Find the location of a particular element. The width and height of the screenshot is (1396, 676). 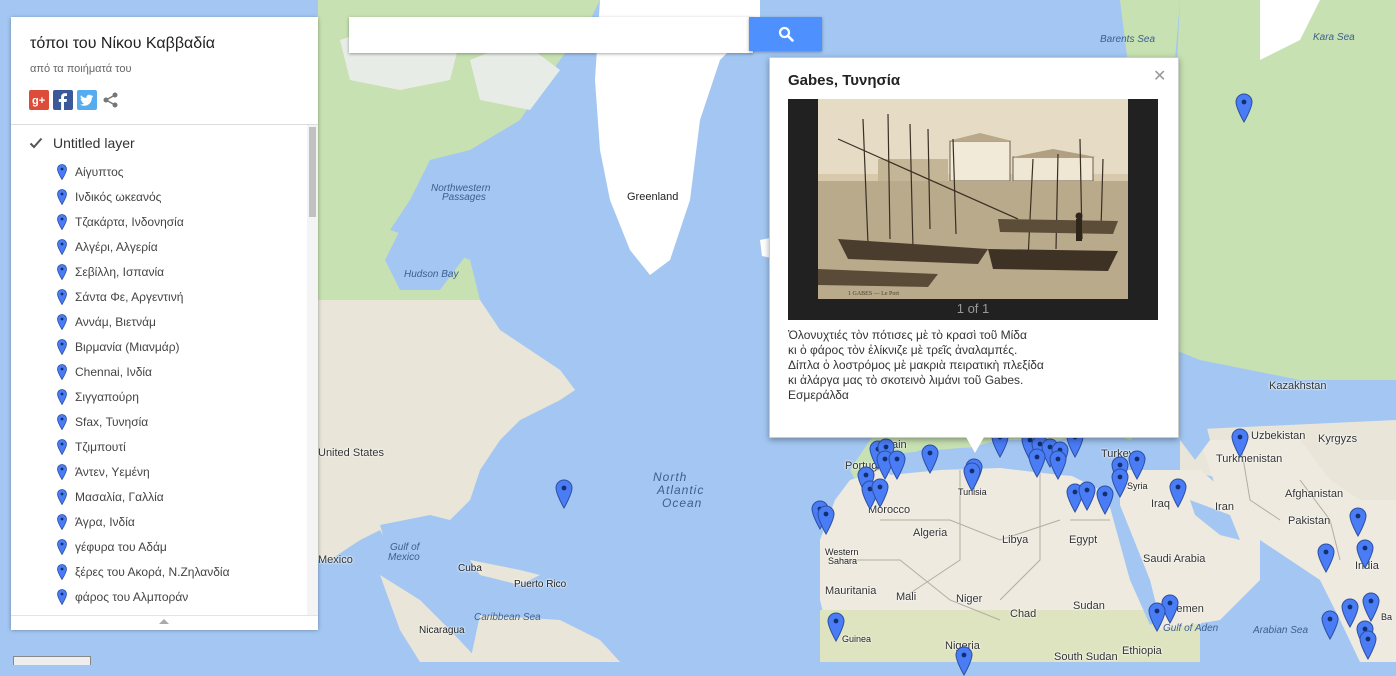

place-item: Βιρμανία (Μιανμάρ) is located at coordinates (118, 347).